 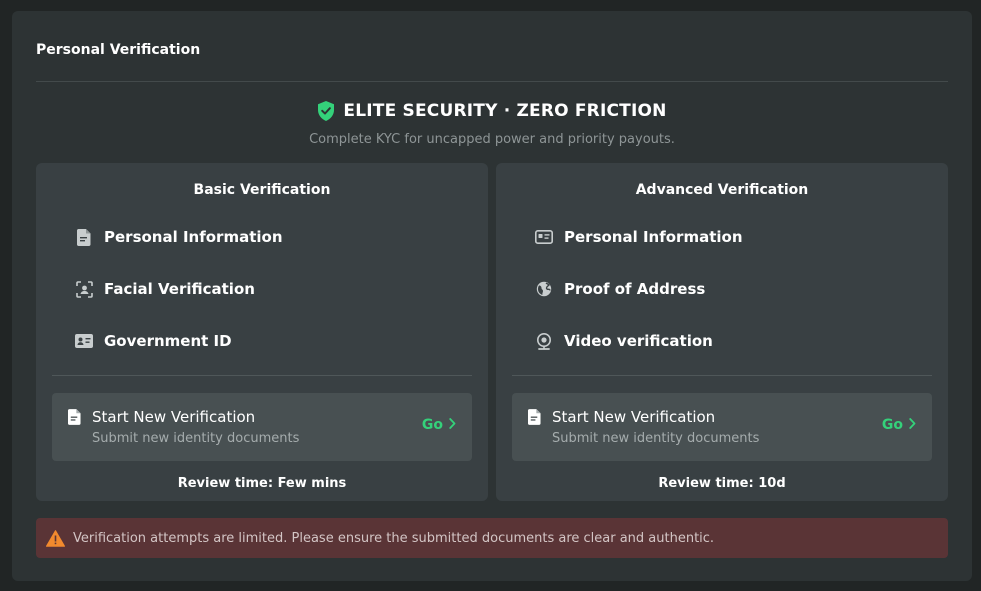 I want to click on review-time: Review time: Few mins, so click(x=262, y=483).